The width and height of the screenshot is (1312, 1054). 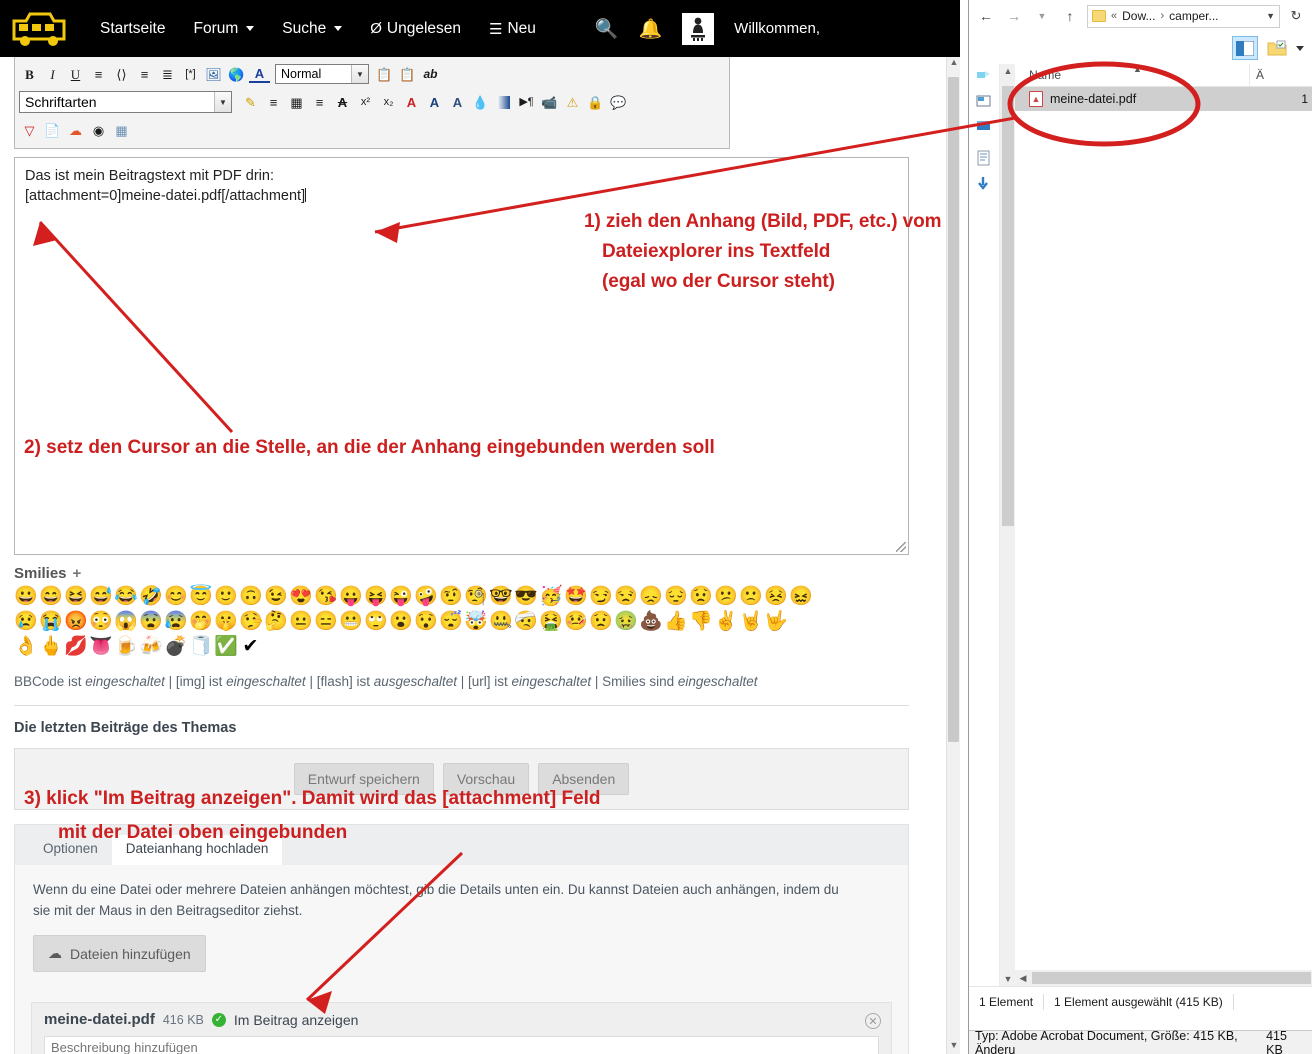 I want to click on smilie-2-10: 🤥, so click(x=251, y=621).